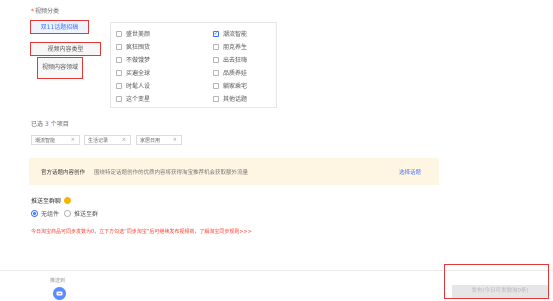 This screenshot has height=301, width=553. What do you see at coordinates (235, 73) in the screenshot?
I see `checkbox-label: 品质养娃` at bounding box center [235, 73].